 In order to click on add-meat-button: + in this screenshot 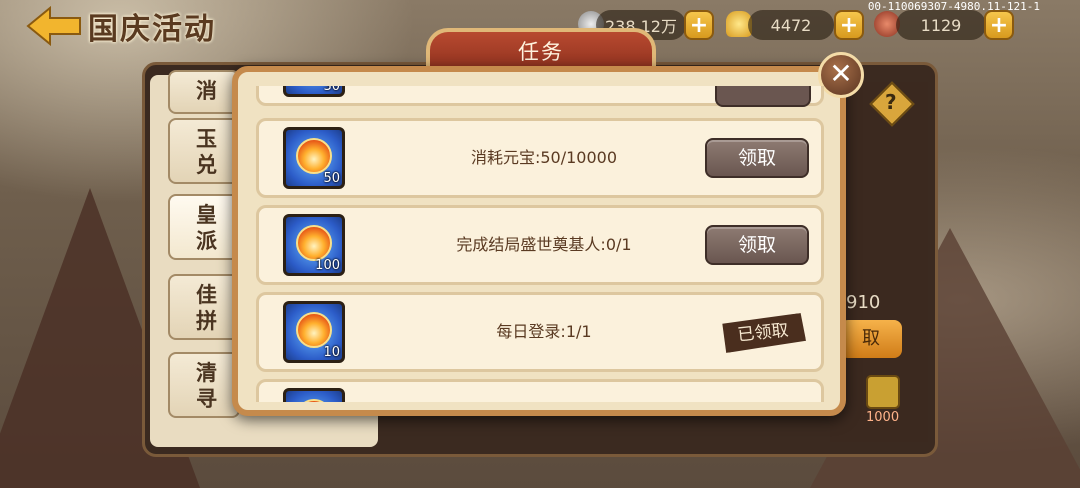, I will do `click(999, 25)`.